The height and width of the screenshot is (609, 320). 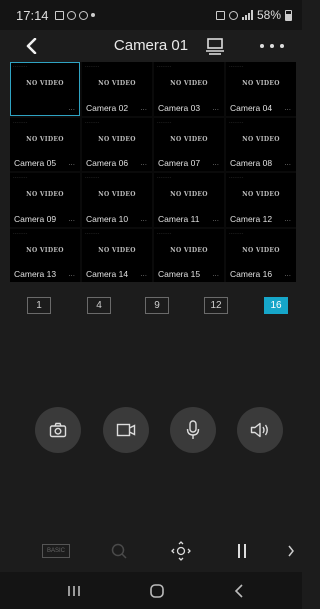 I want to click on snapshot-button, so click(x=58, y=430).